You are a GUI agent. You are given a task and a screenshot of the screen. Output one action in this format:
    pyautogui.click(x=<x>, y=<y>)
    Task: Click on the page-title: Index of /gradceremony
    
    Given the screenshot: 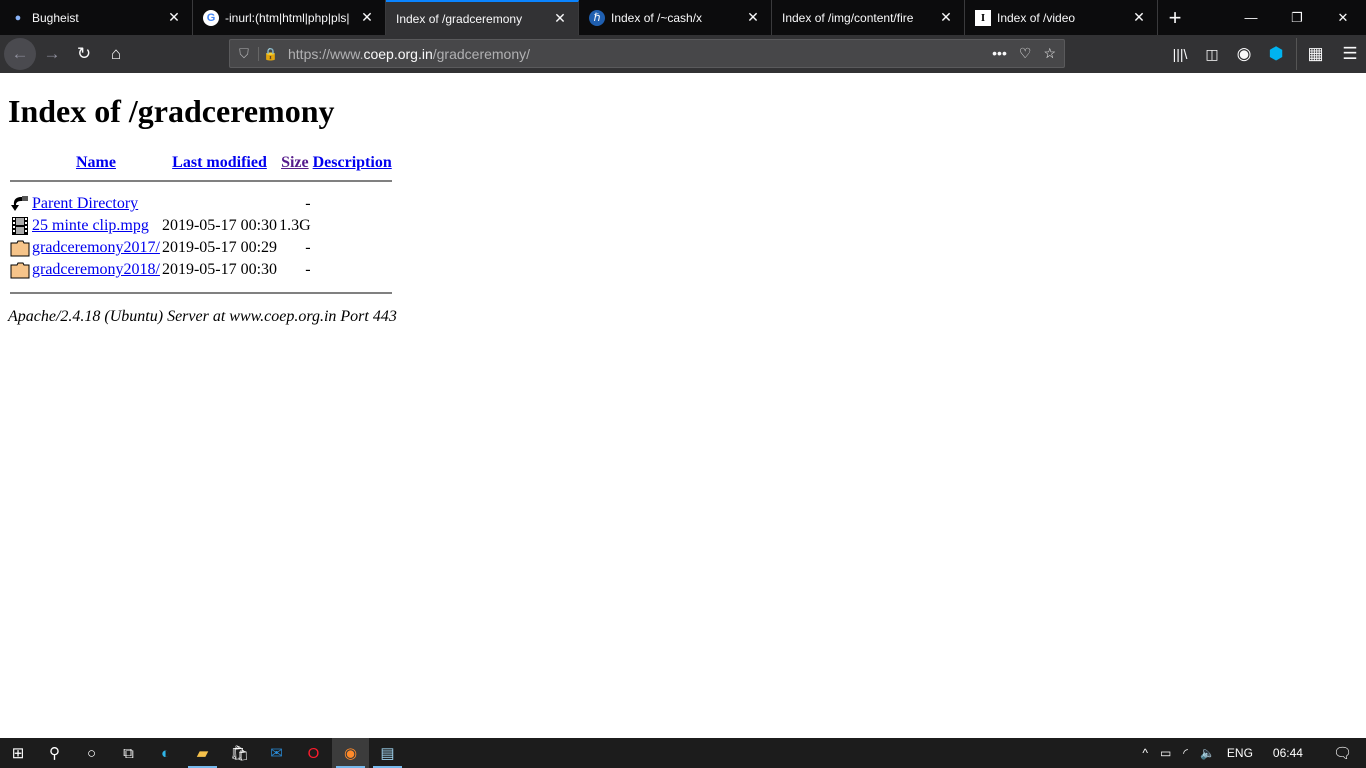 What is the action you would take?
    pyautogui.click(x=171, y=111)
    